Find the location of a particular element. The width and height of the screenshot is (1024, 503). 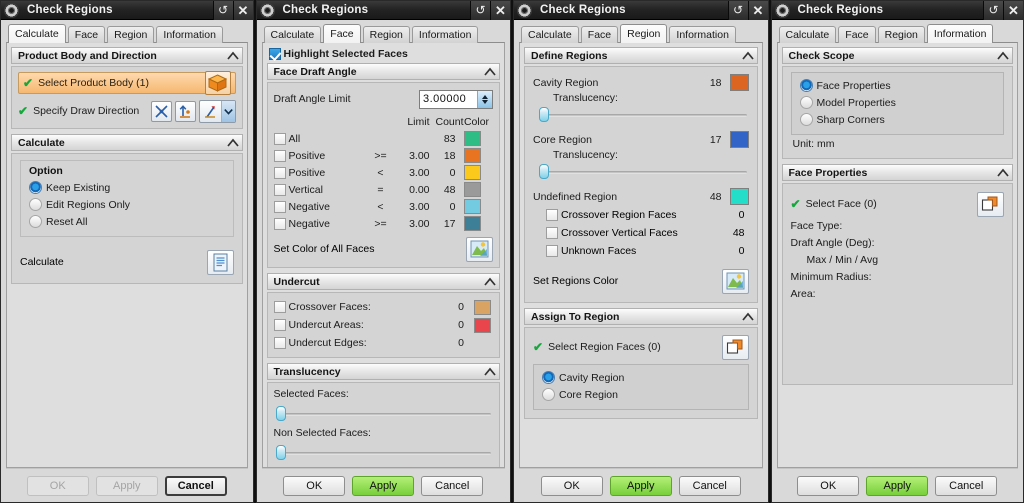

group-header-product-body-and-direction: Product Body and Direction is located at coordinates (127, 55).